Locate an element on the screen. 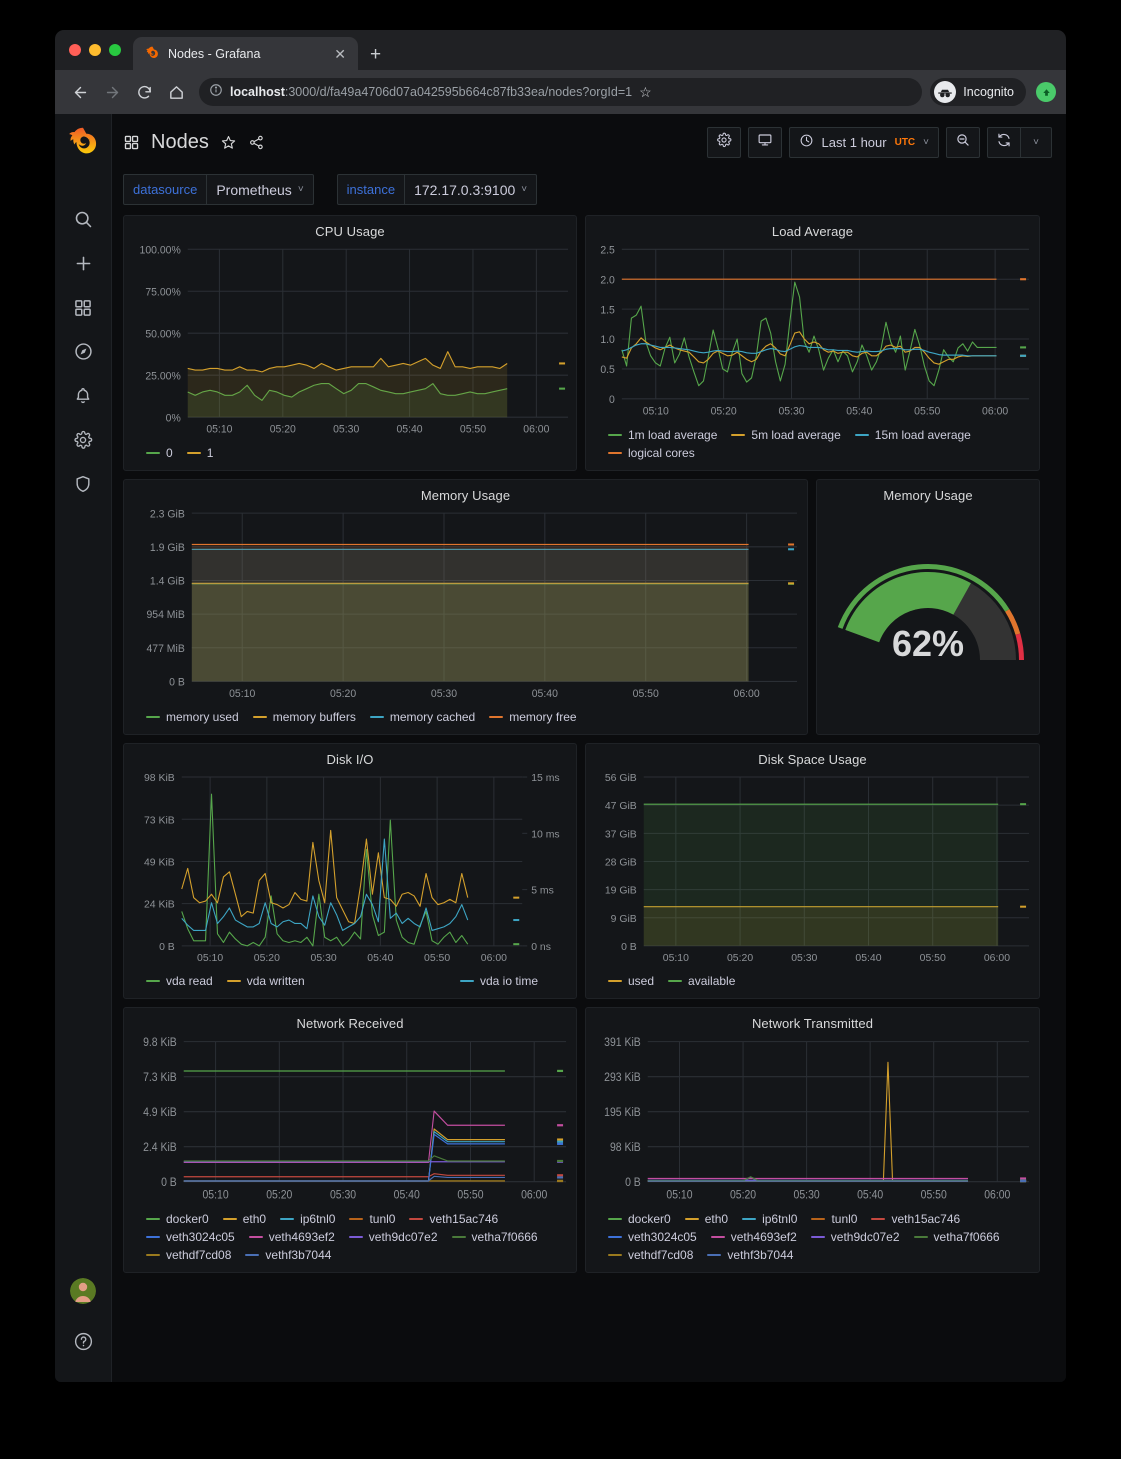 The image size is (1121, 1459). star-icon is located at coordinates (228, 142).